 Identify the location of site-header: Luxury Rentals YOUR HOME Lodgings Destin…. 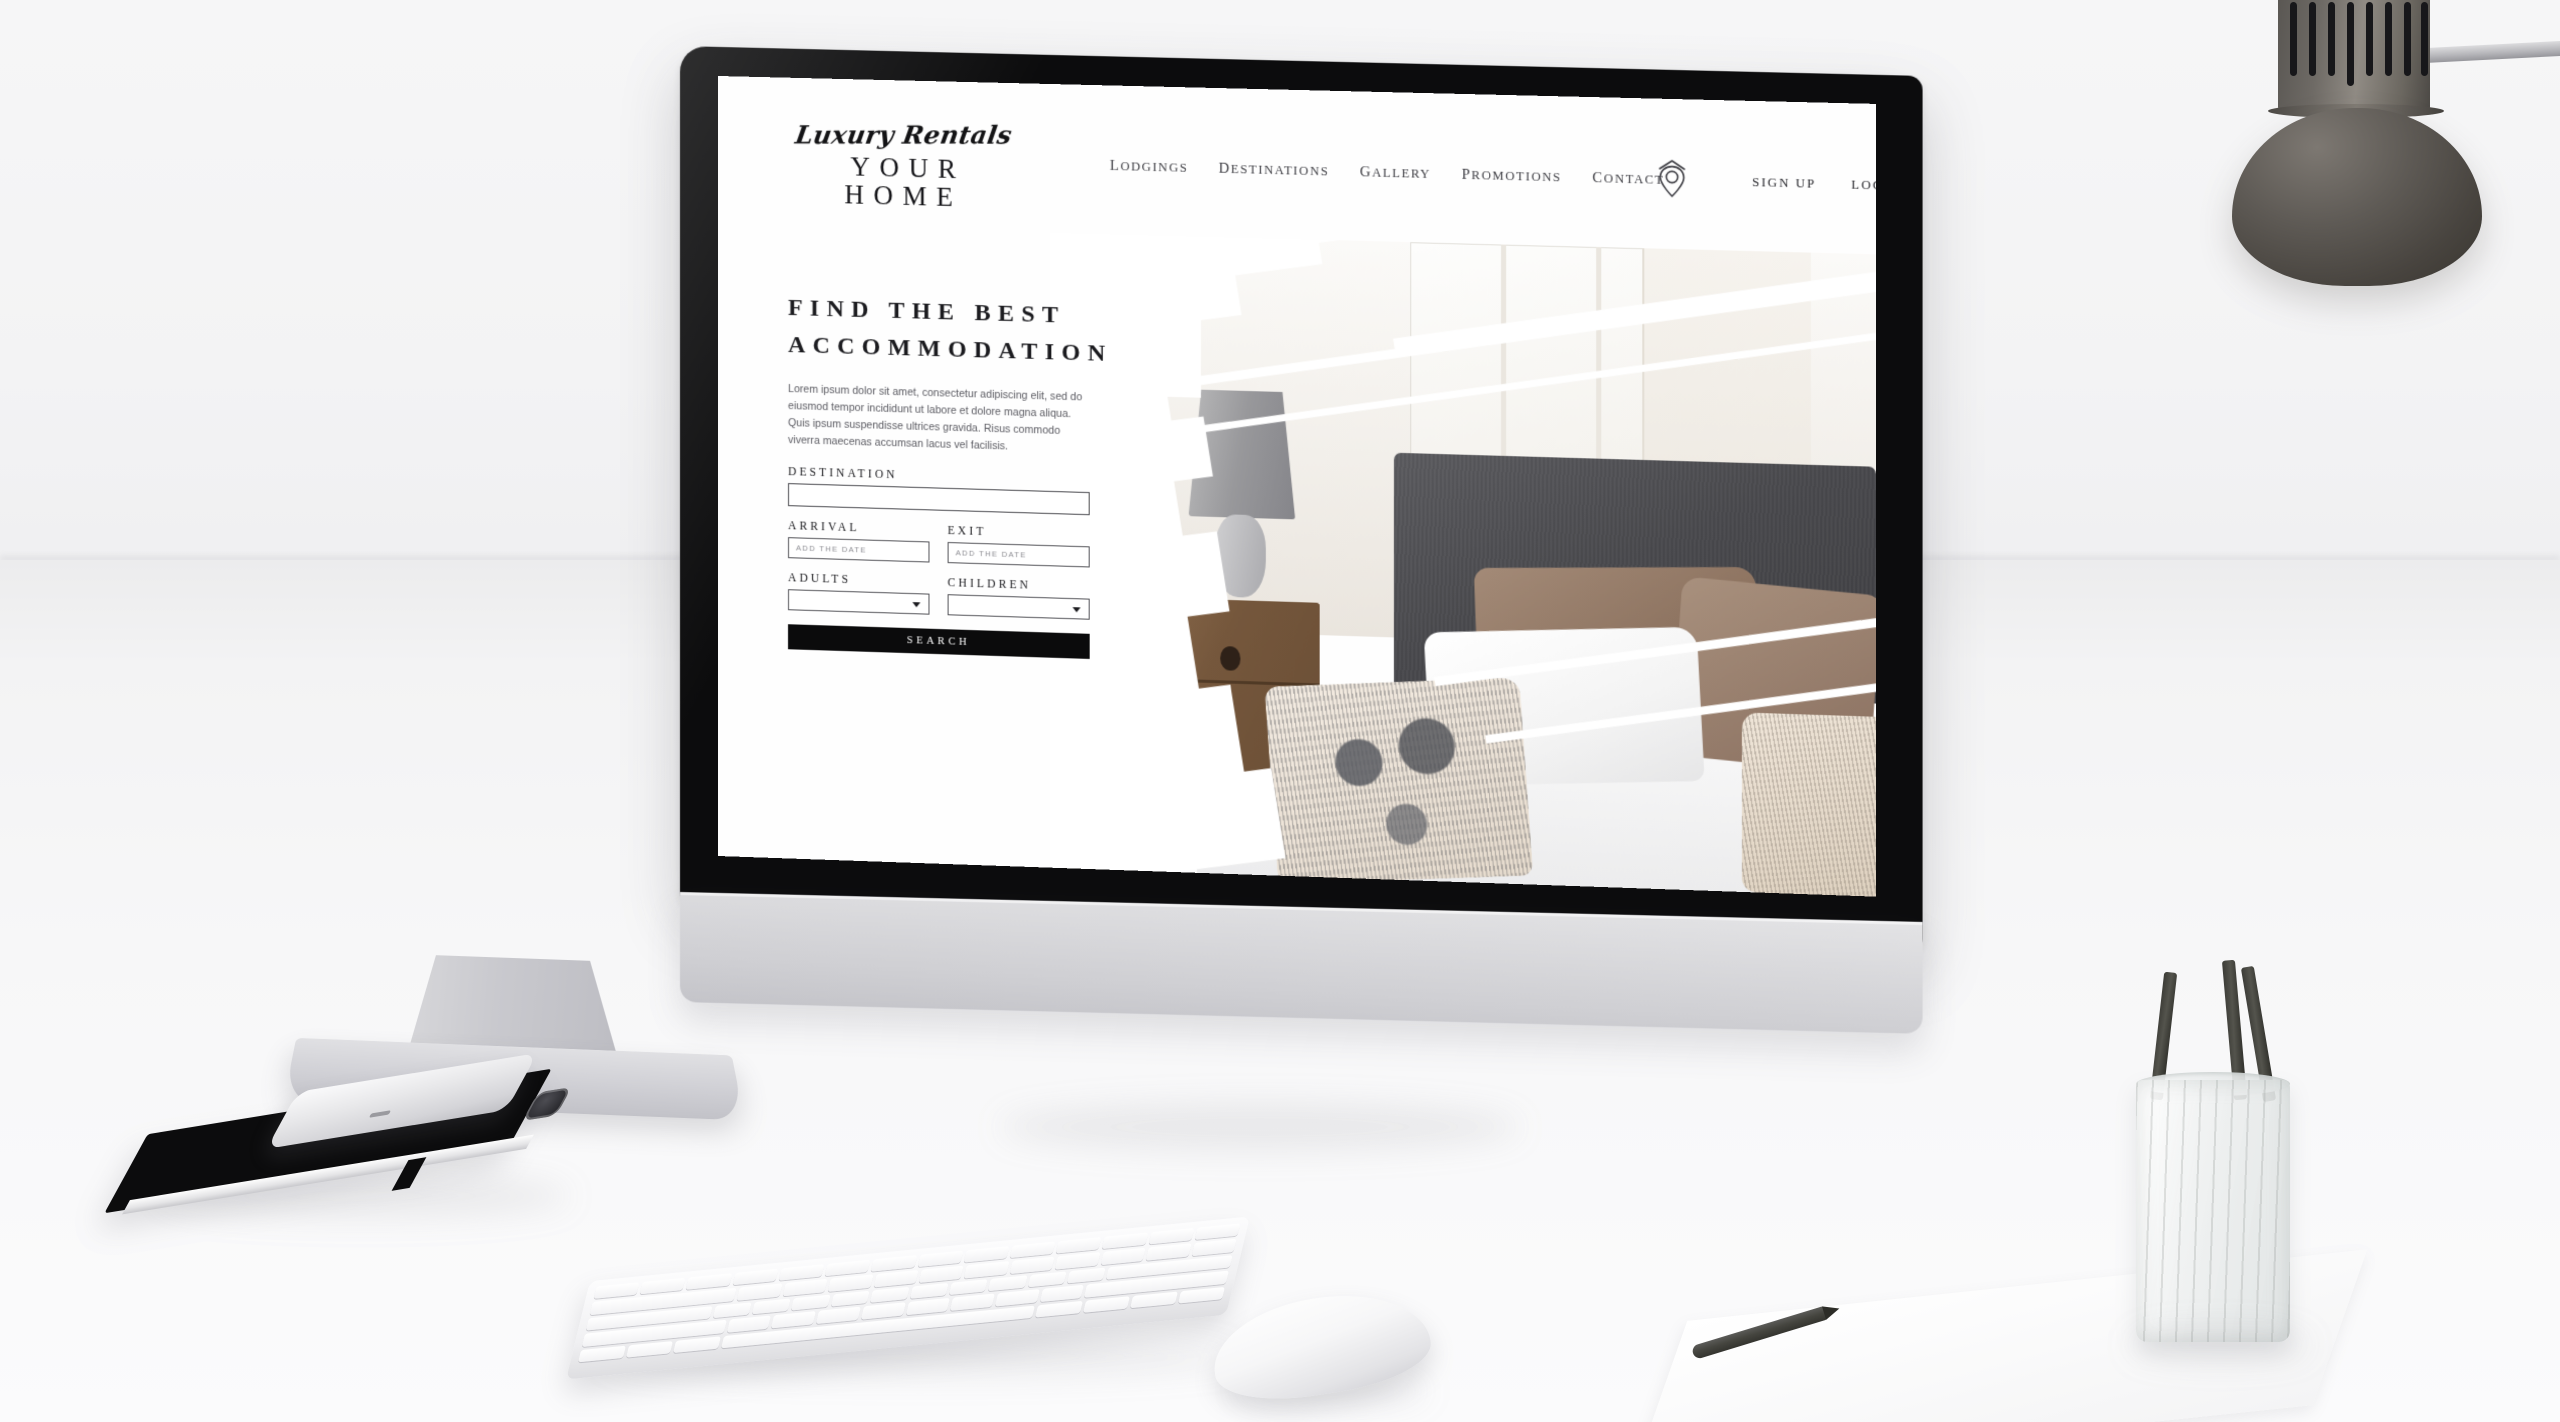
(1297, 155).